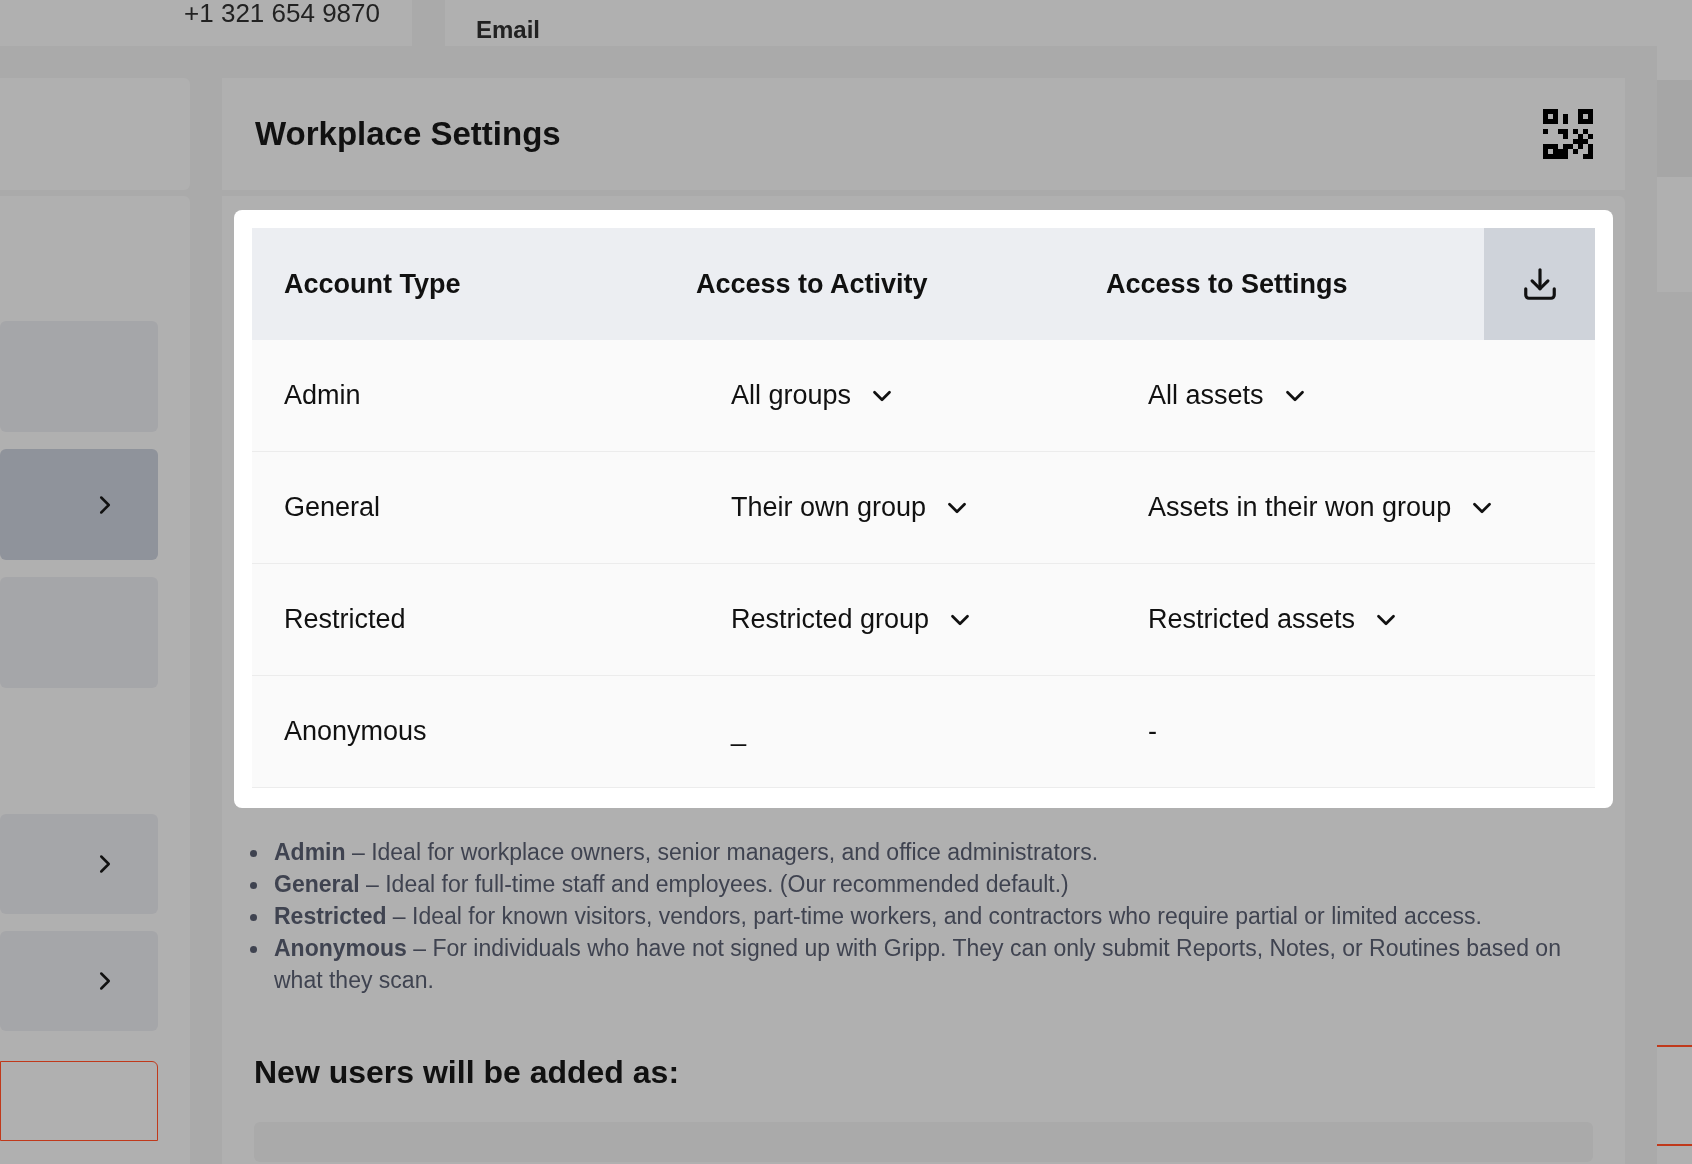 The height and width of the screenshot is (1164, 1692). Describe the element at coordinates (408, 134) in the screenshot. I see `panel-title: Workplace Settings` at that location.